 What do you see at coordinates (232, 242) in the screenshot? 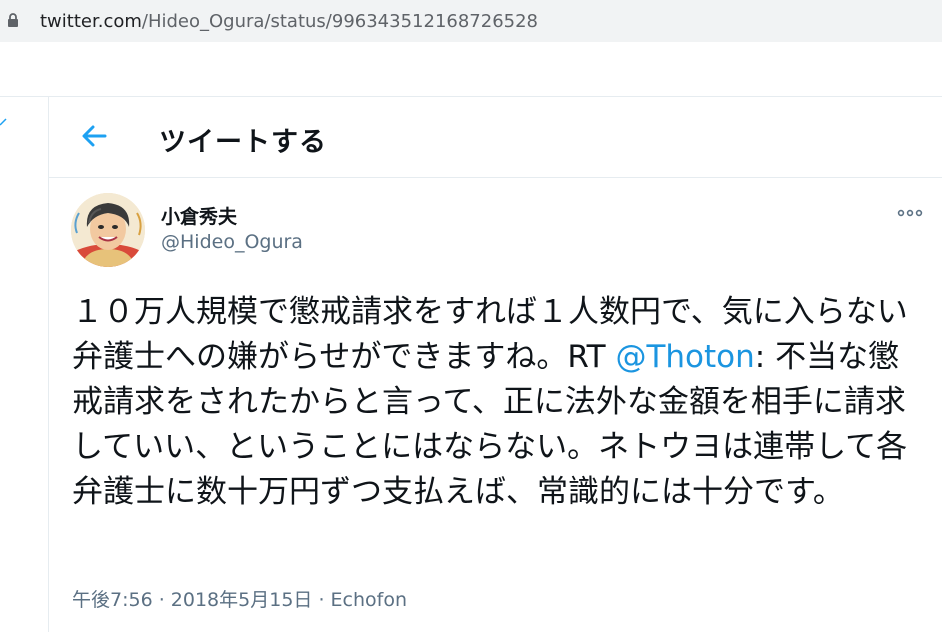
I see `author-handle: @Hideo_Ogura` at bounding box center [232, 242].